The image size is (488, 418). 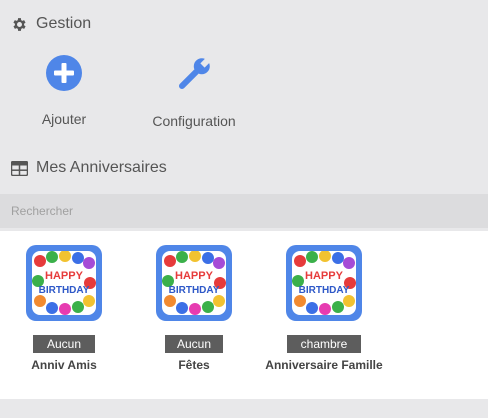 I want to click on search-bar, so click(x=244, y=211).